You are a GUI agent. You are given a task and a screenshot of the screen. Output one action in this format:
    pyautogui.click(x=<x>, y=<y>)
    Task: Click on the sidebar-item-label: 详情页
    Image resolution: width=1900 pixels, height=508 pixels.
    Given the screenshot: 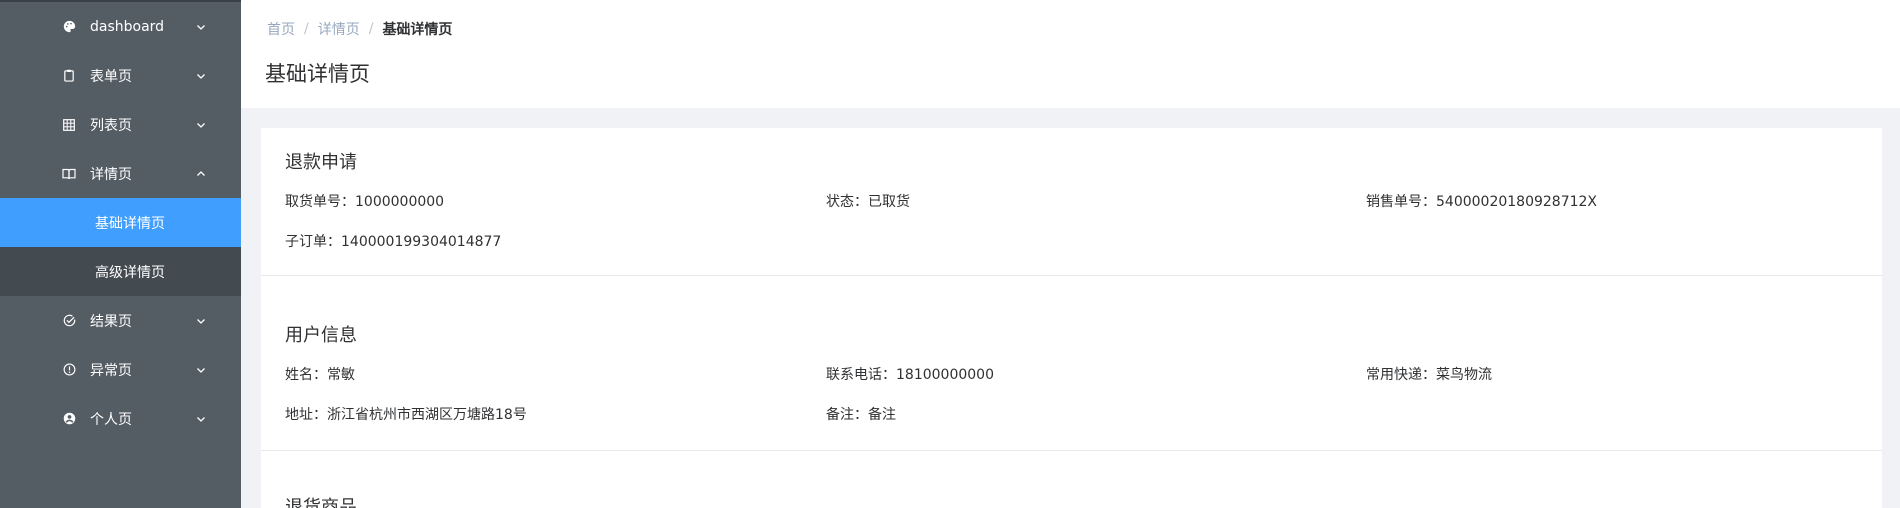 What is the action you would take?
    pyautogui.click(x=111, y=174)
    